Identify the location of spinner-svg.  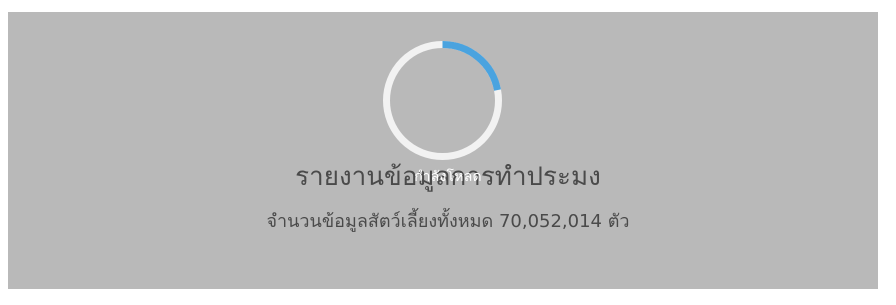
(442, 100).